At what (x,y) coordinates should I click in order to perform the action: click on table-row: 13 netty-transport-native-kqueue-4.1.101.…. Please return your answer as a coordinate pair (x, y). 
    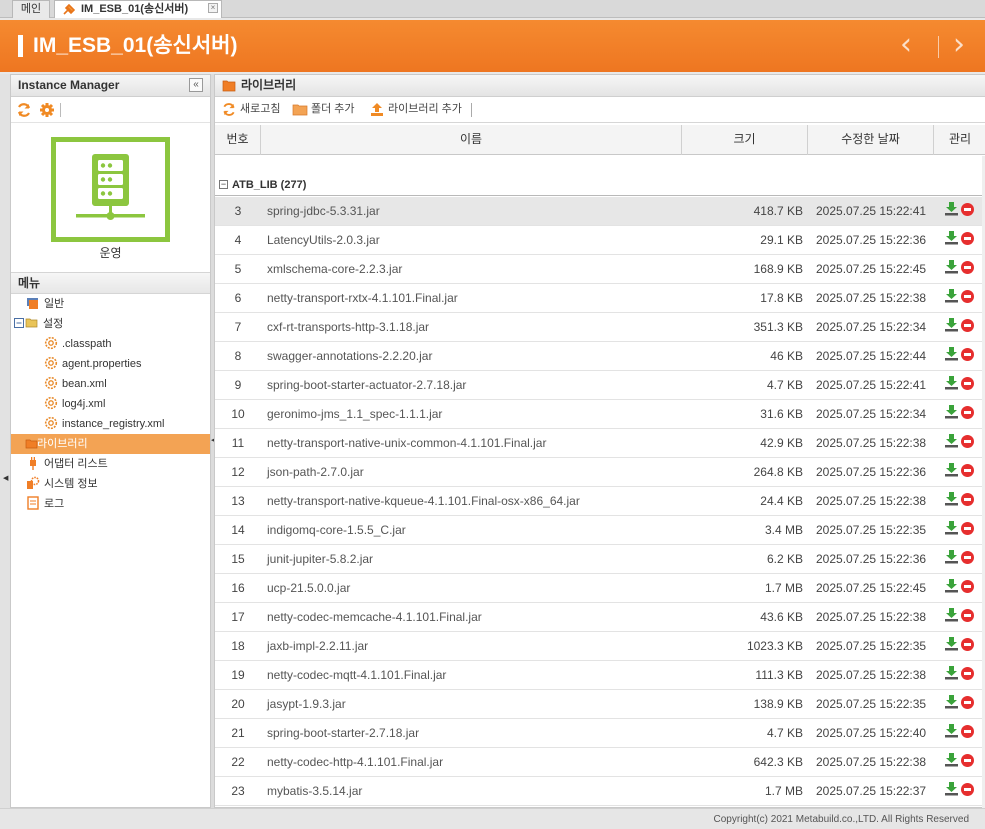
    Looking at the image, I should click on (600, 501).